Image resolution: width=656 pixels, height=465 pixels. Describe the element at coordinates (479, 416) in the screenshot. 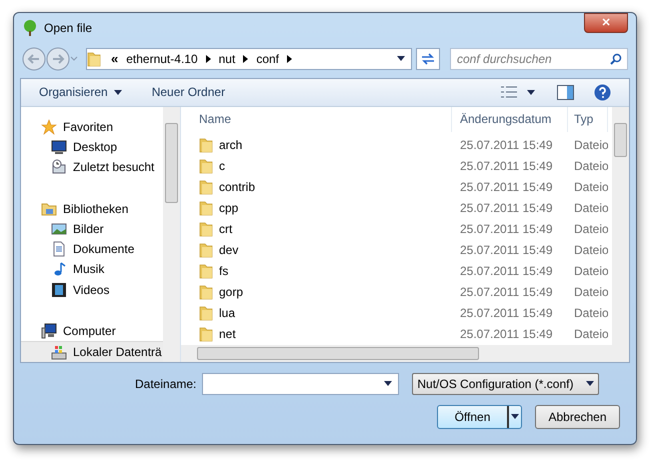

I see `open-button: Öffnen` at that location.